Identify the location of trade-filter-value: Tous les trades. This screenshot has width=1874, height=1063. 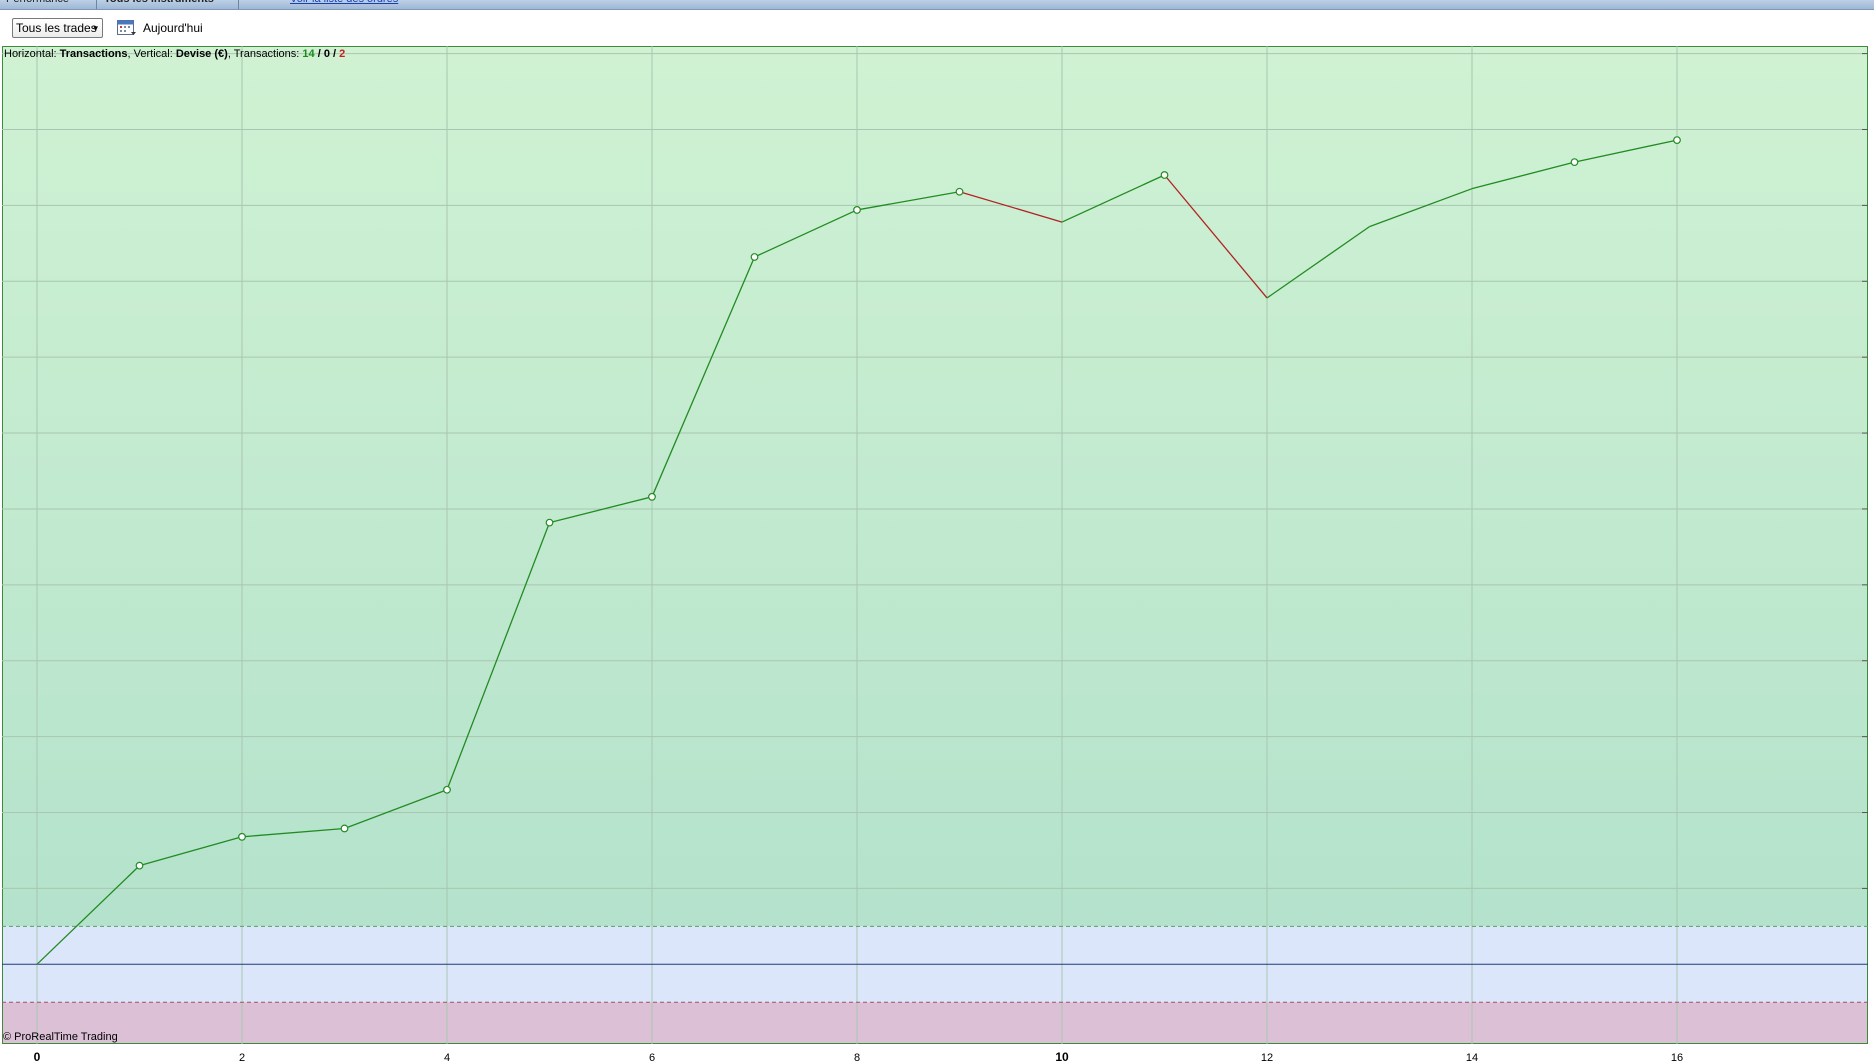
(56, 28).